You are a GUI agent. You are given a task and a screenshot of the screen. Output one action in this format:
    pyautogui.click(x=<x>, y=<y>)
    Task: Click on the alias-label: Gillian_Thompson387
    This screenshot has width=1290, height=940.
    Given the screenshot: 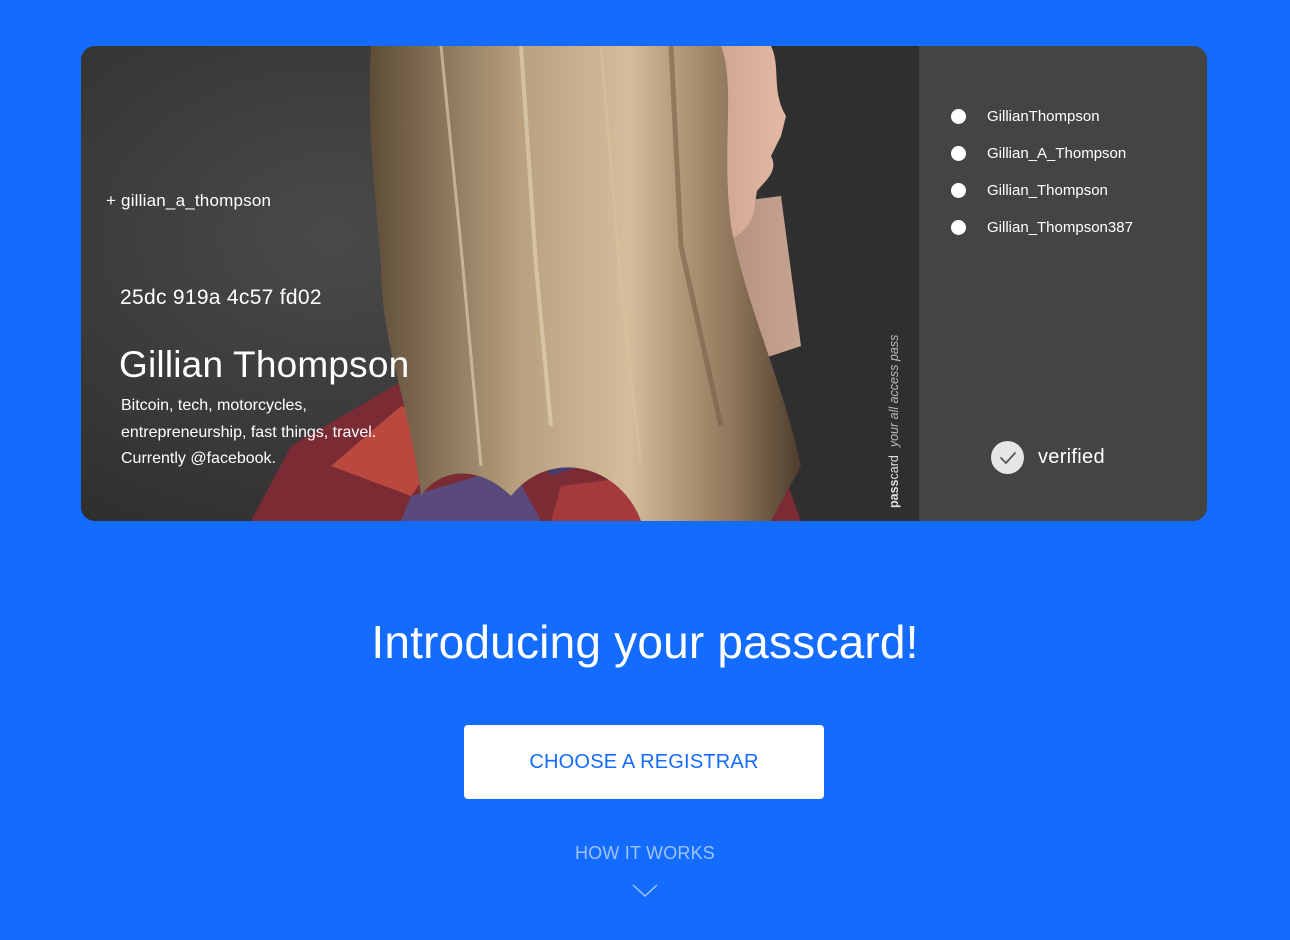 What is the action you would take?
    pyautogui.click(x=1060, y=227)
    